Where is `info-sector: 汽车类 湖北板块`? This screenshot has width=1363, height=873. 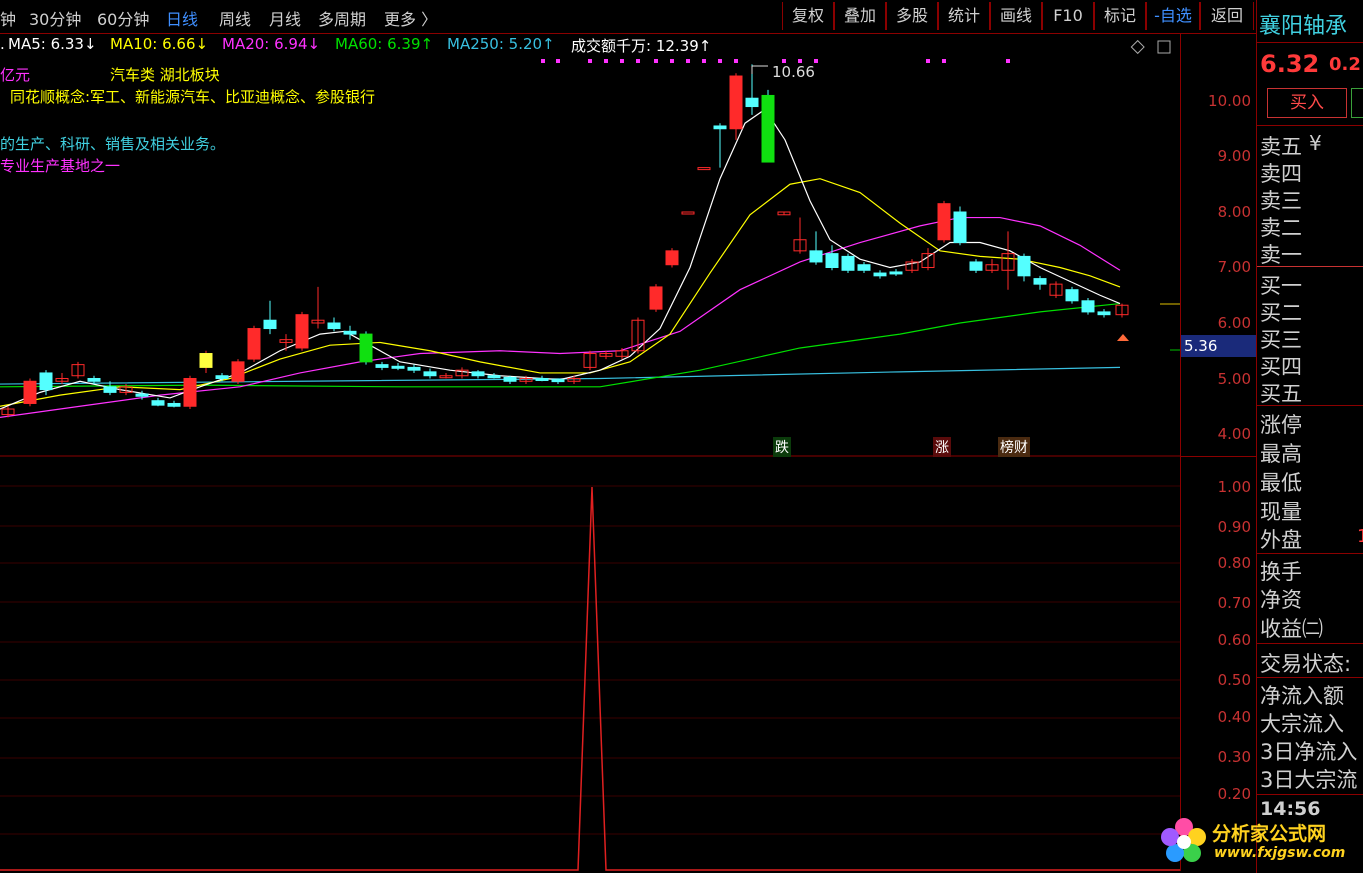
info-sector: 汽车类 湖北板块 is located at coordinates (165, 75).